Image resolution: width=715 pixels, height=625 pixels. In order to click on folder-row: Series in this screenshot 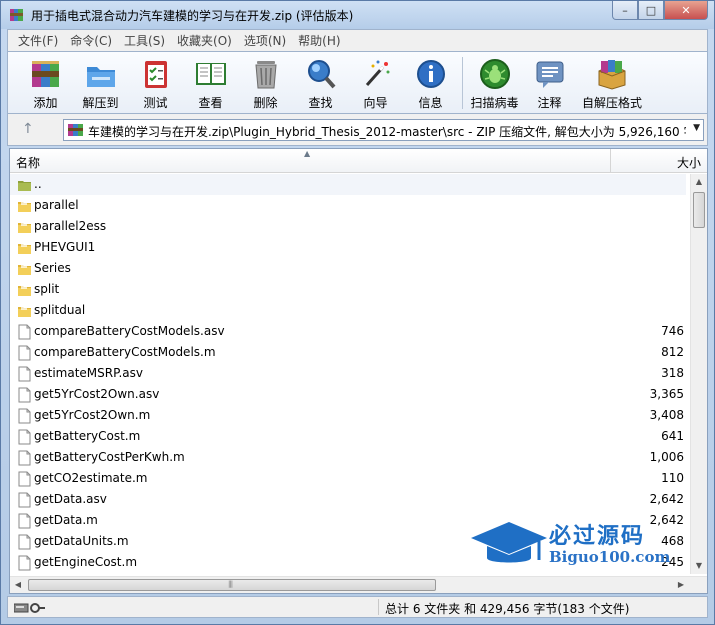, I will do `click(348, 268)`.